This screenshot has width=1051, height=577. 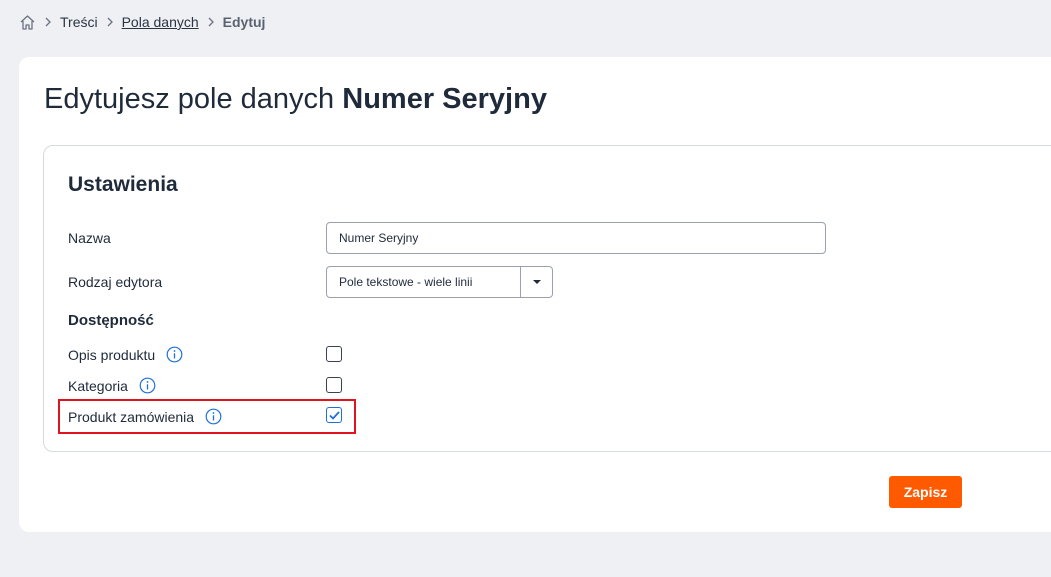 I want to click on breadcrumb-item-edytuj: Edytuj, so click(x=244, y=22).